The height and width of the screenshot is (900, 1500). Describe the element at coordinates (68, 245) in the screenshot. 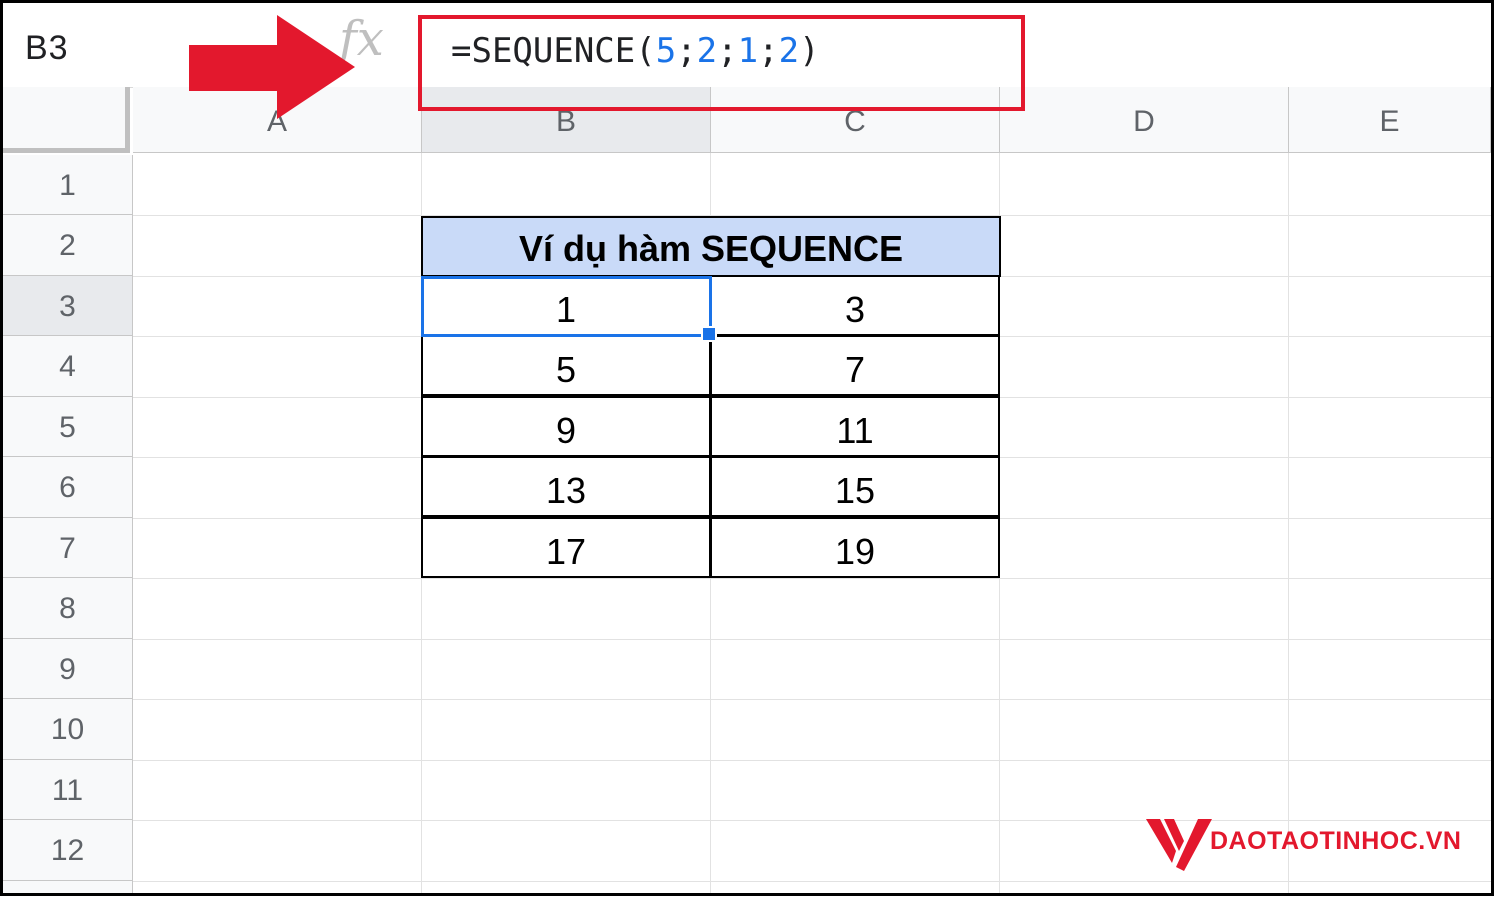

I see `row-header-2: 2` at that location.